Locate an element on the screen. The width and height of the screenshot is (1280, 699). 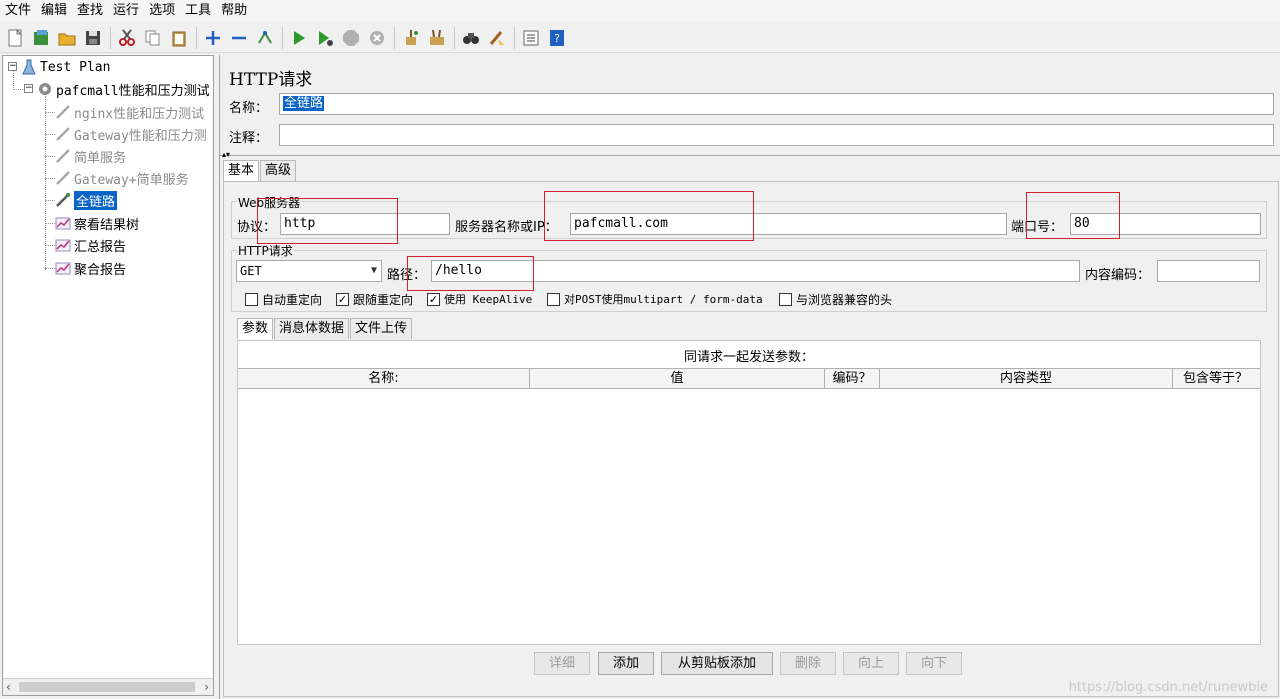
method-select: GET ▼ is located at coordinates (309, 271).